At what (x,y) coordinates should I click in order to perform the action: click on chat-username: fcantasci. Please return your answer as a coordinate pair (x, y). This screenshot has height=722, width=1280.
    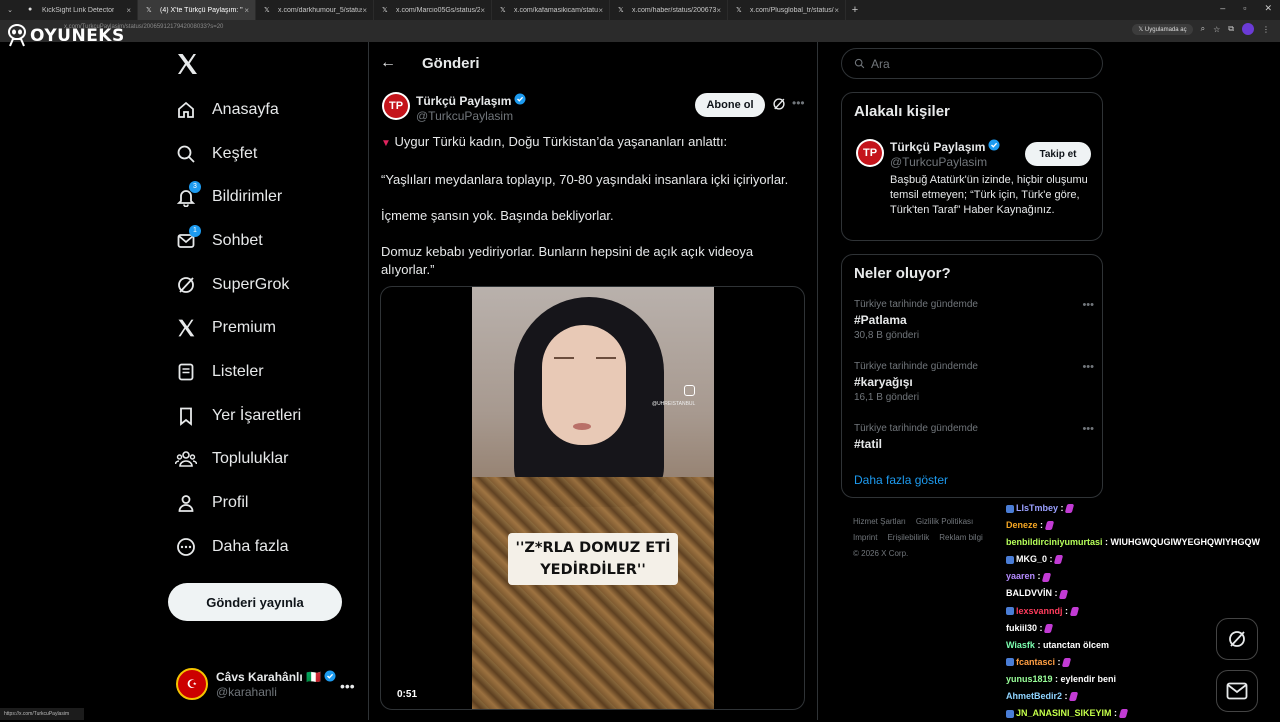
    Looking at the image, I should click on (1035, 662).